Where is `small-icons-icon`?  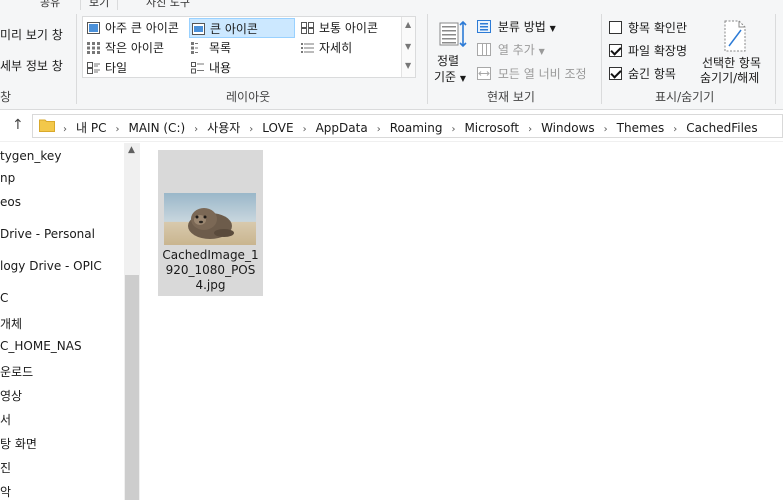 small-icons-icon is located at coordinates (93, 48).